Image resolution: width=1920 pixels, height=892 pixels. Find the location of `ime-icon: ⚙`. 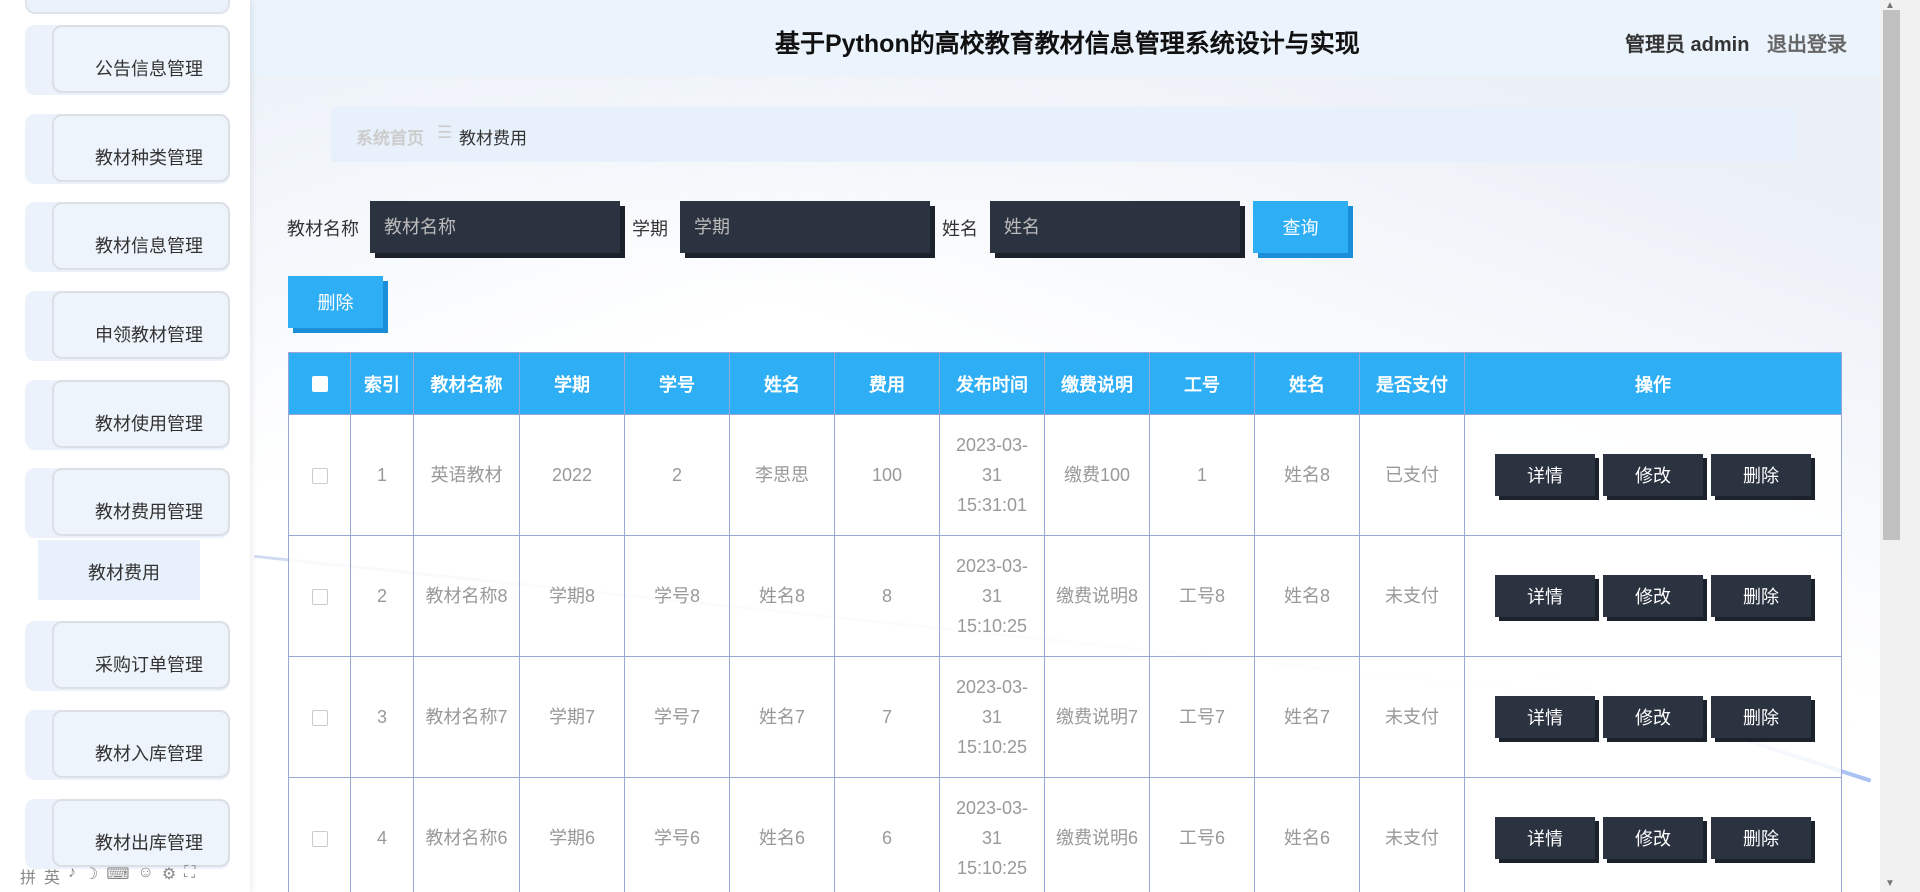

ime-icon: ⚙ is located at coordinates (169, 875).